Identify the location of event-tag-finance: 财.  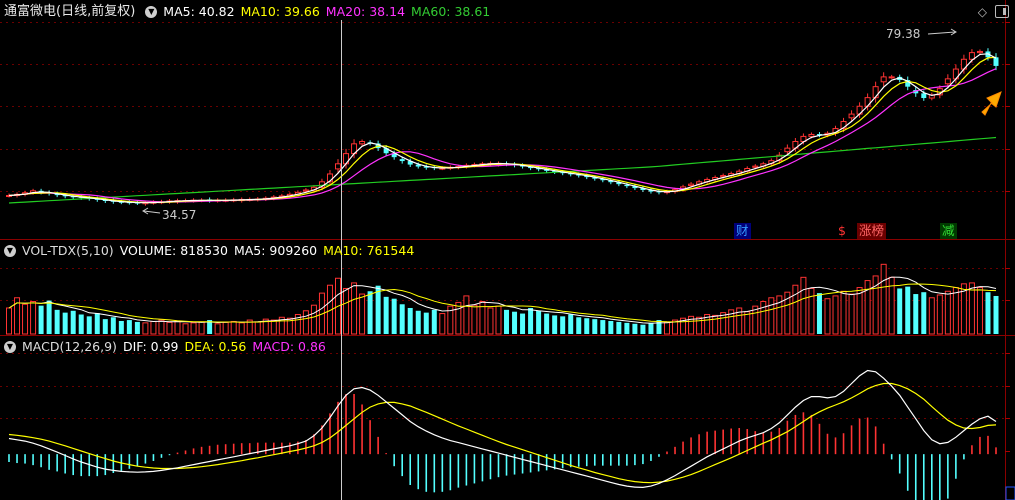
(742, 231).